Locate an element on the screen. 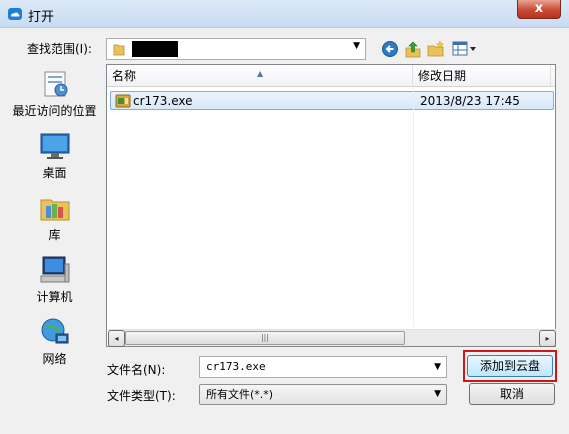 The width and height of the screenshot is (569, 434). scroll-left-button: ◂ is located at coordinates (116, 338).